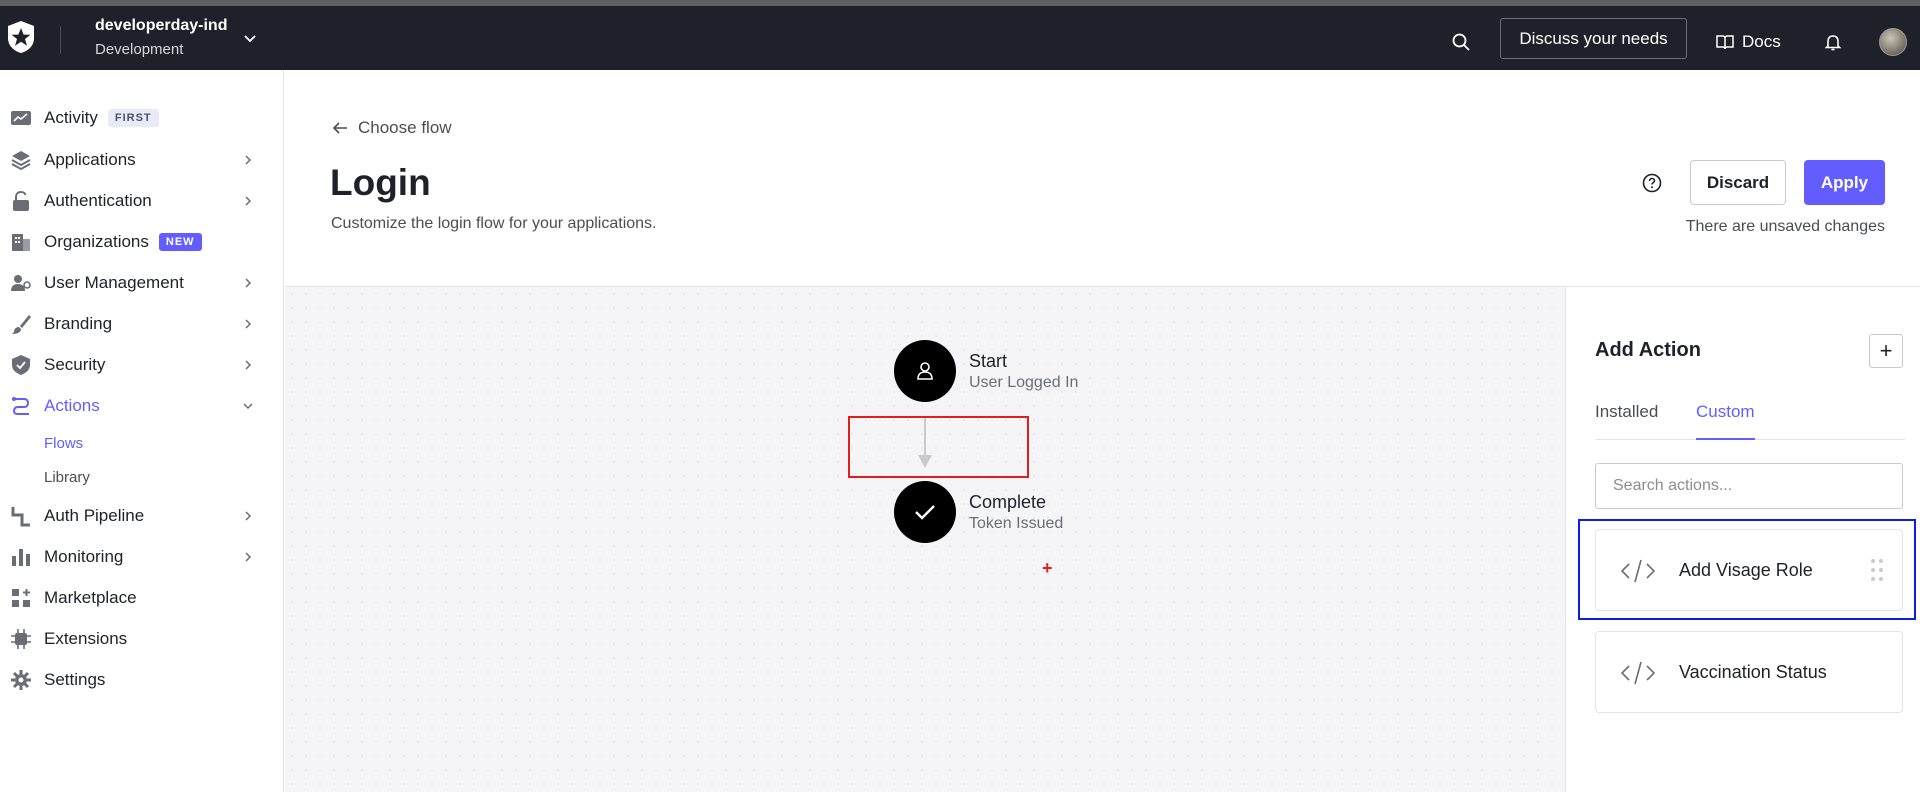 The width and height of the screenshot is (1920, 792). What do you see at coordinates (133, 118) in the screenshot?
I see `first-badge: FIRST` at bounding box center [133, 118].